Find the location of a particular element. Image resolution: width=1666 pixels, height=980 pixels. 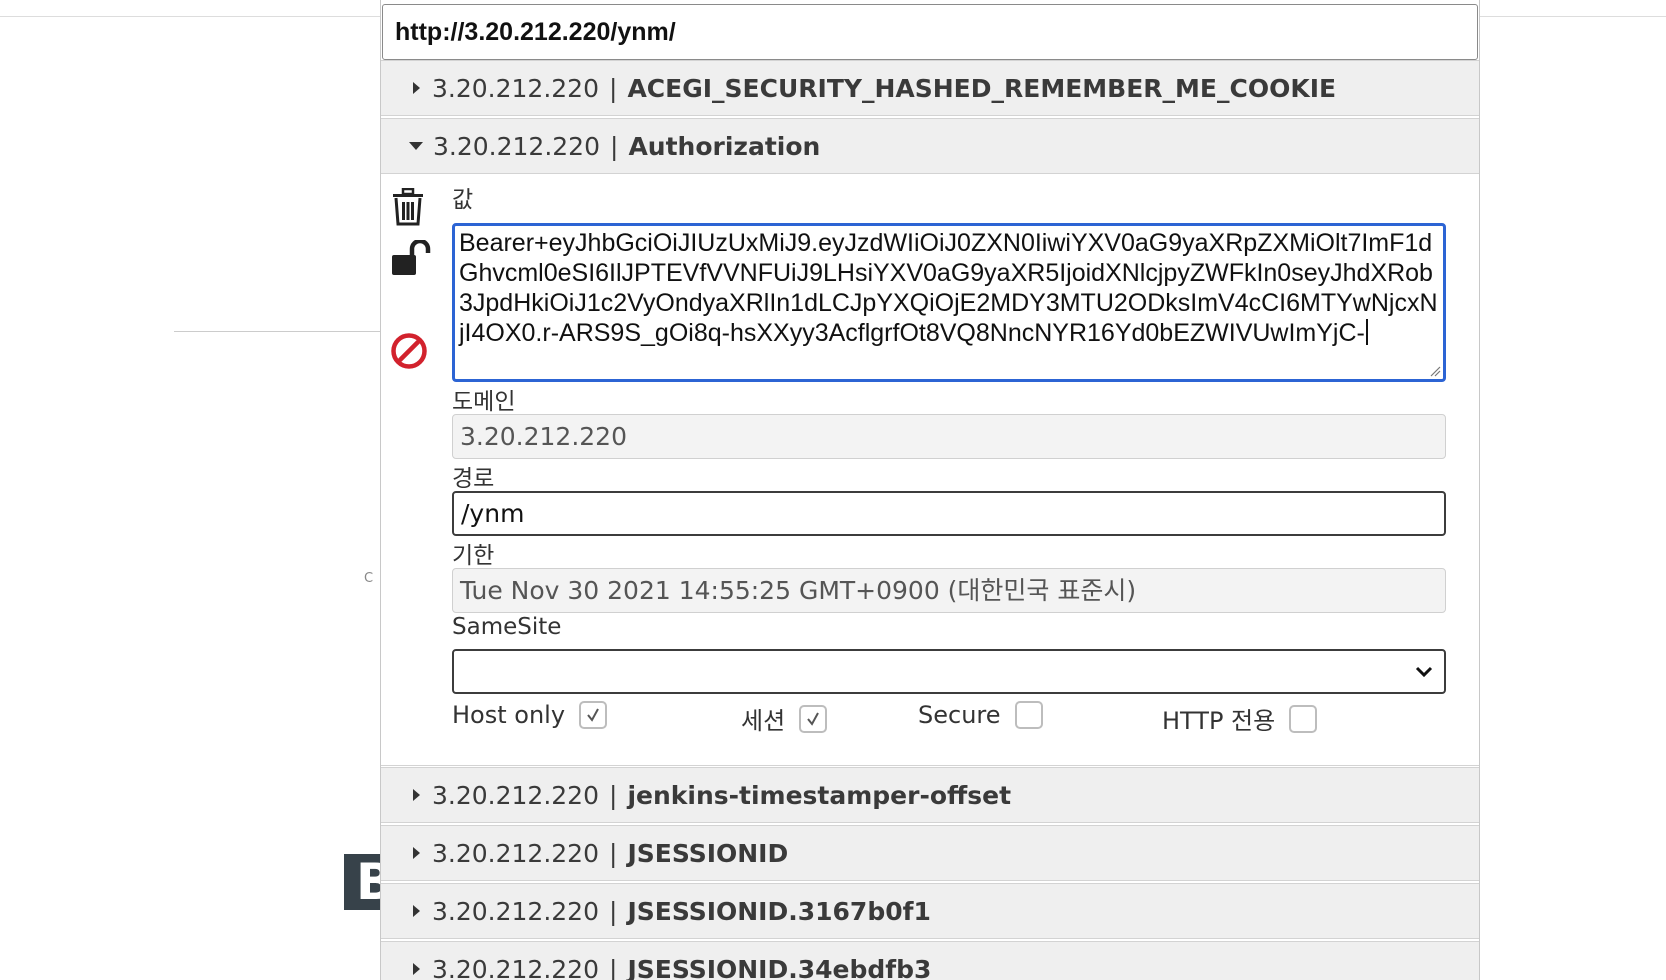

resize-grip-icon is located at coordinates (1435, 371).